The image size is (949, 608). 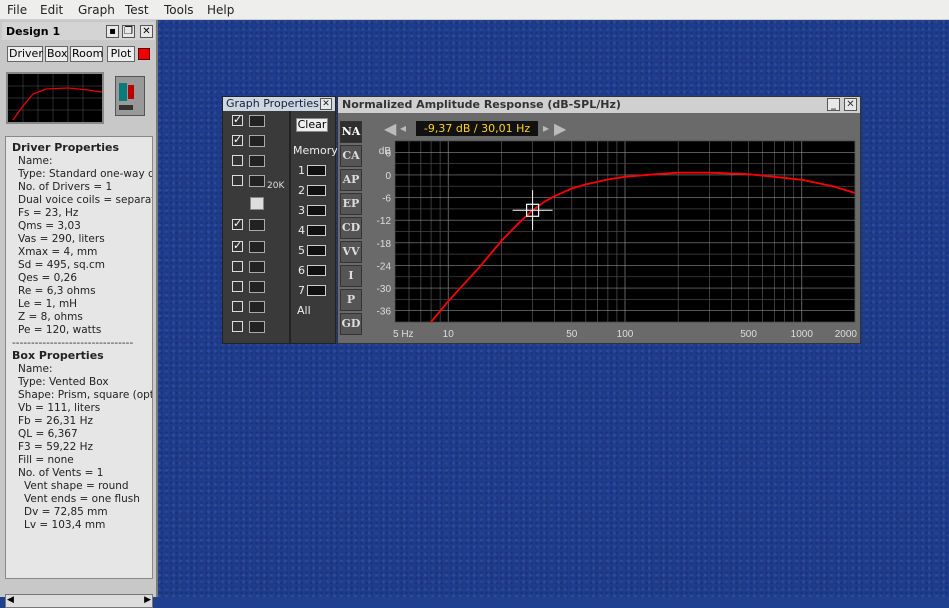 What do you see at coordinates (79, 601) in the screenshot?
I see `horizontal-scrollbar: ◀ ▶` at bounding box center [79, 601].